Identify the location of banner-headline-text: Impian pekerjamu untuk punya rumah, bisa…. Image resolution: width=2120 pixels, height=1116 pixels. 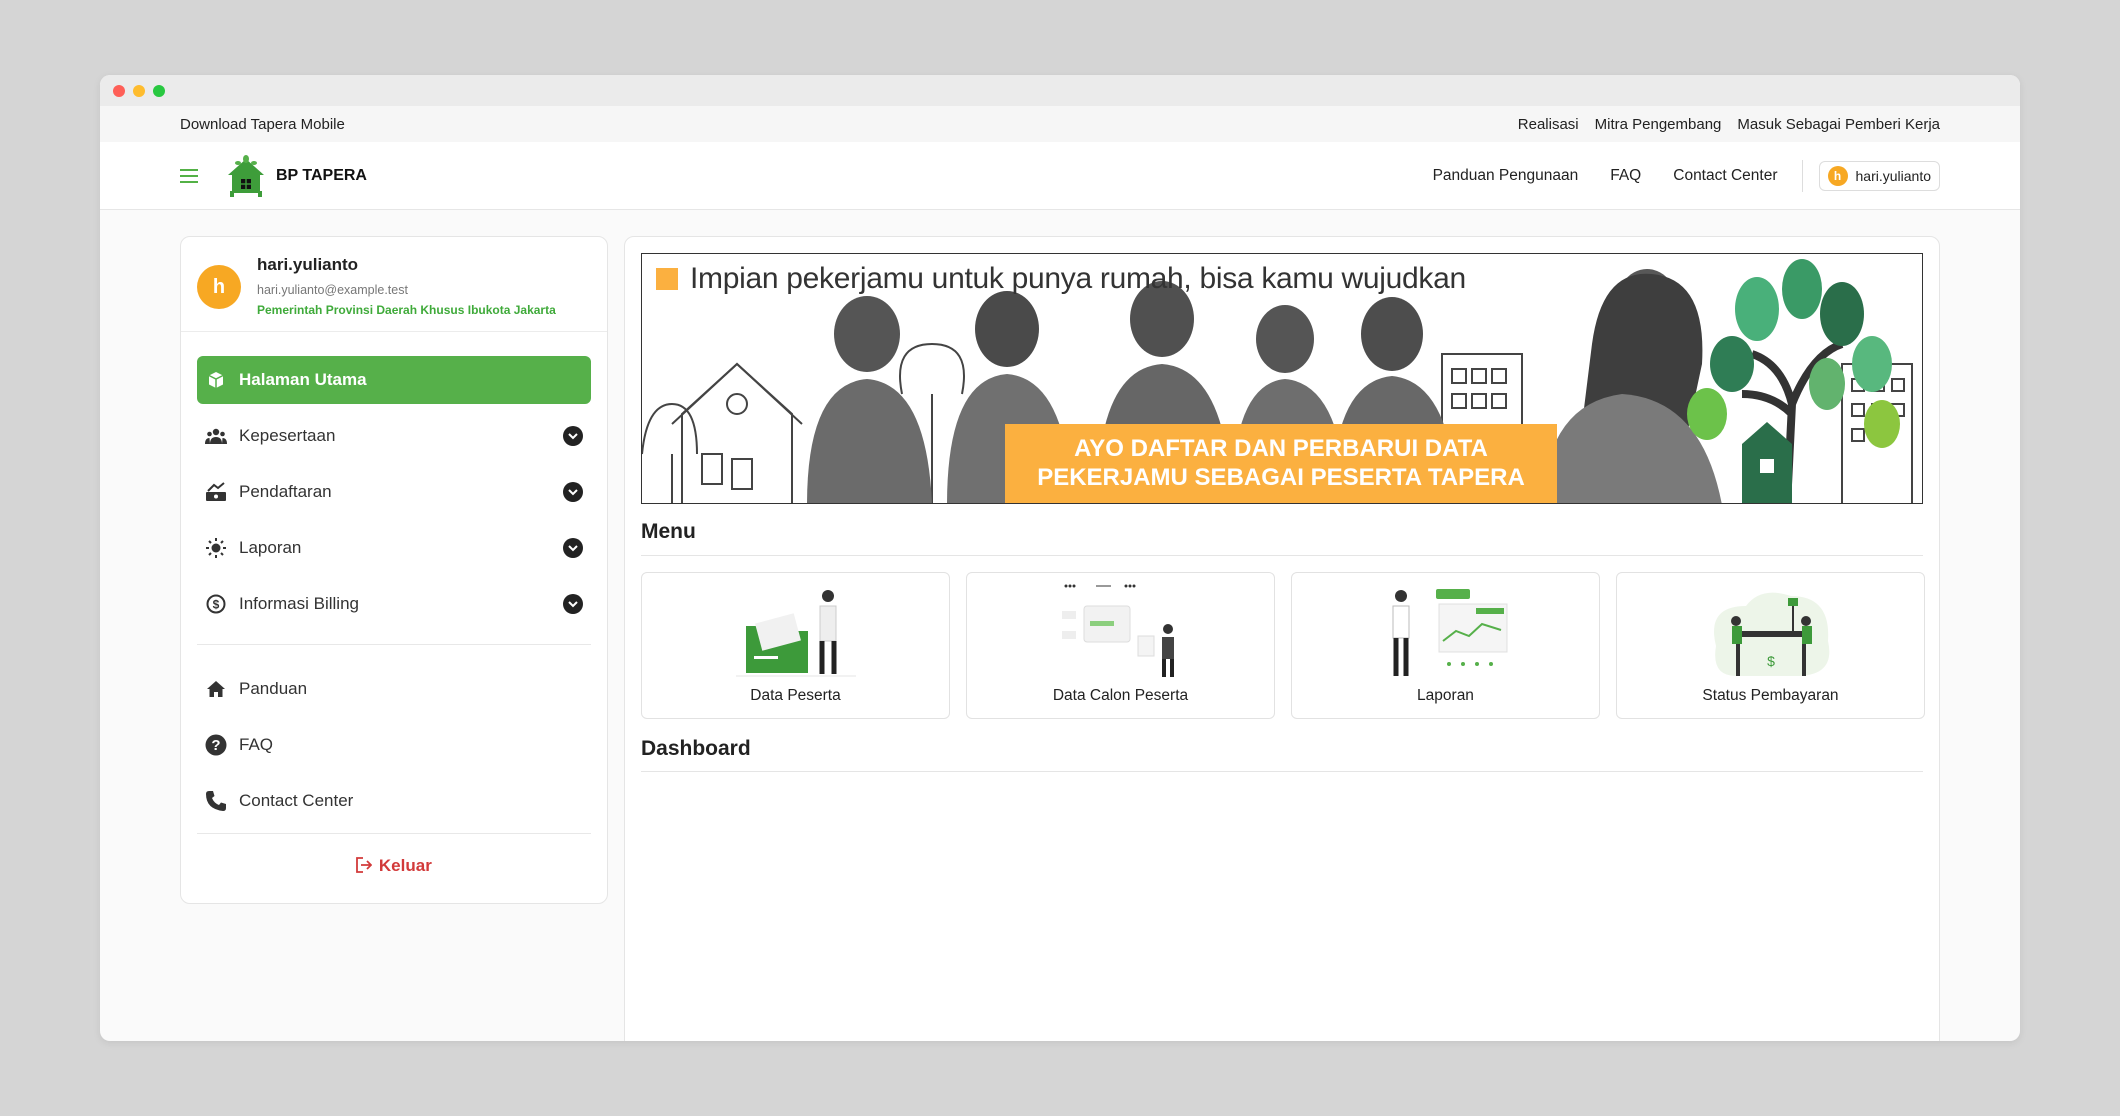
(1078, 278).